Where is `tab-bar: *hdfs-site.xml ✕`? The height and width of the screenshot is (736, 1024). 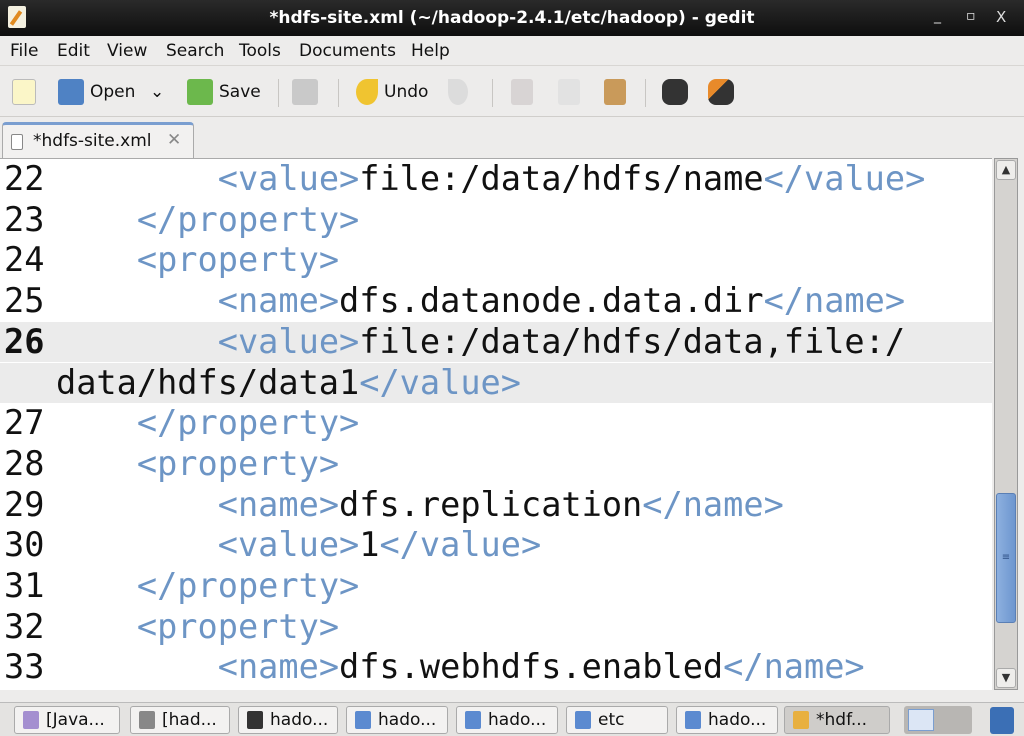 tab-bar: *hdfs-site.xml ✕ is located at coordinates (512, 138).